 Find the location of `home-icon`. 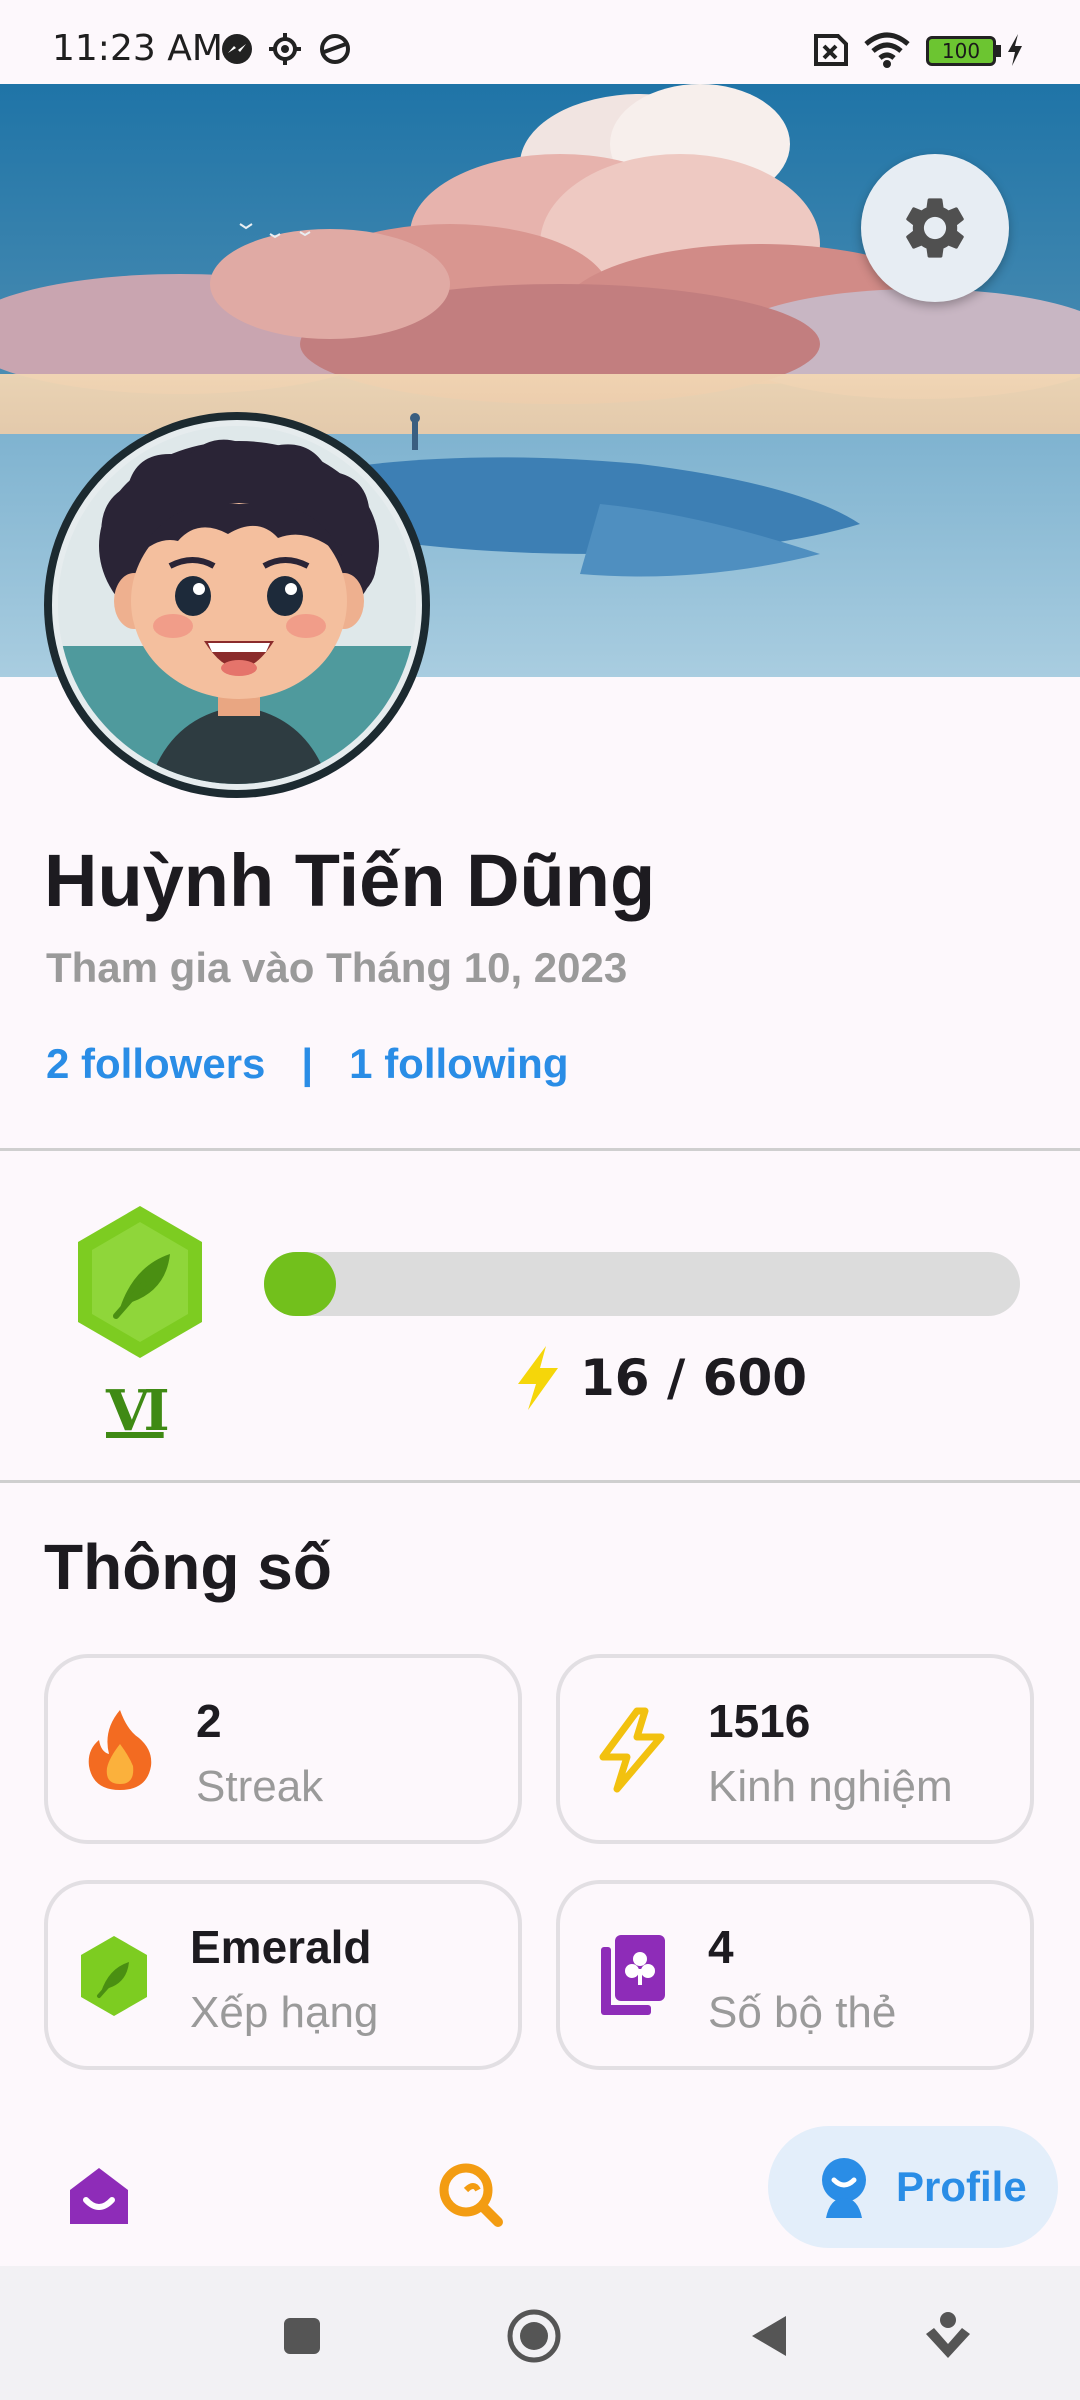

home-icon is located at coordinates (99, 2195).